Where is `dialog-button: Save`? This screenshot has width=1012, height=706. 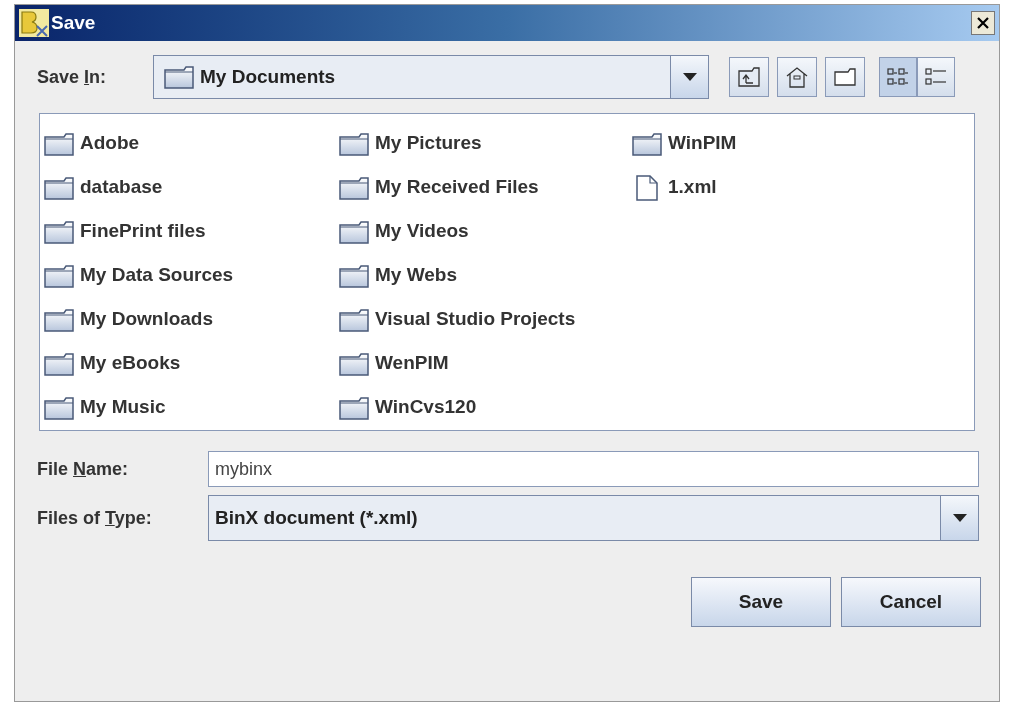 dialog-button: Save is located at coordinates (761, 602).